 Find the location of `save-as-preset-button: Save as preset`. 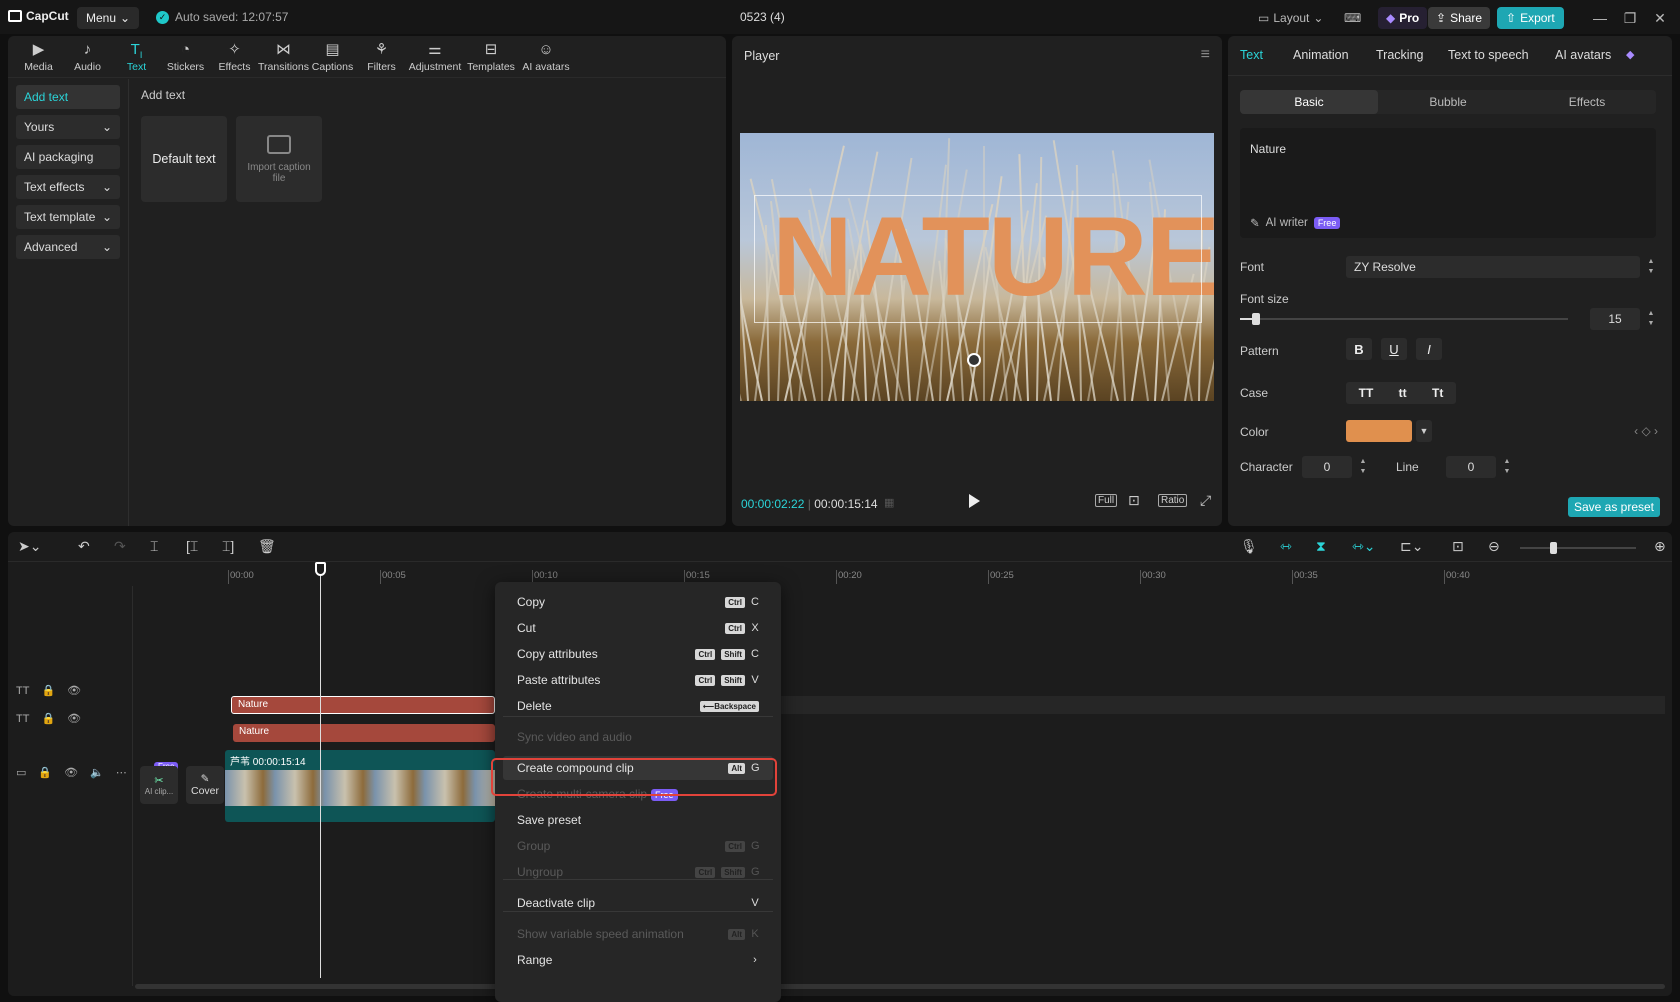

save-as-preset-button: Save as preset is located at coordinates (1613, 507).